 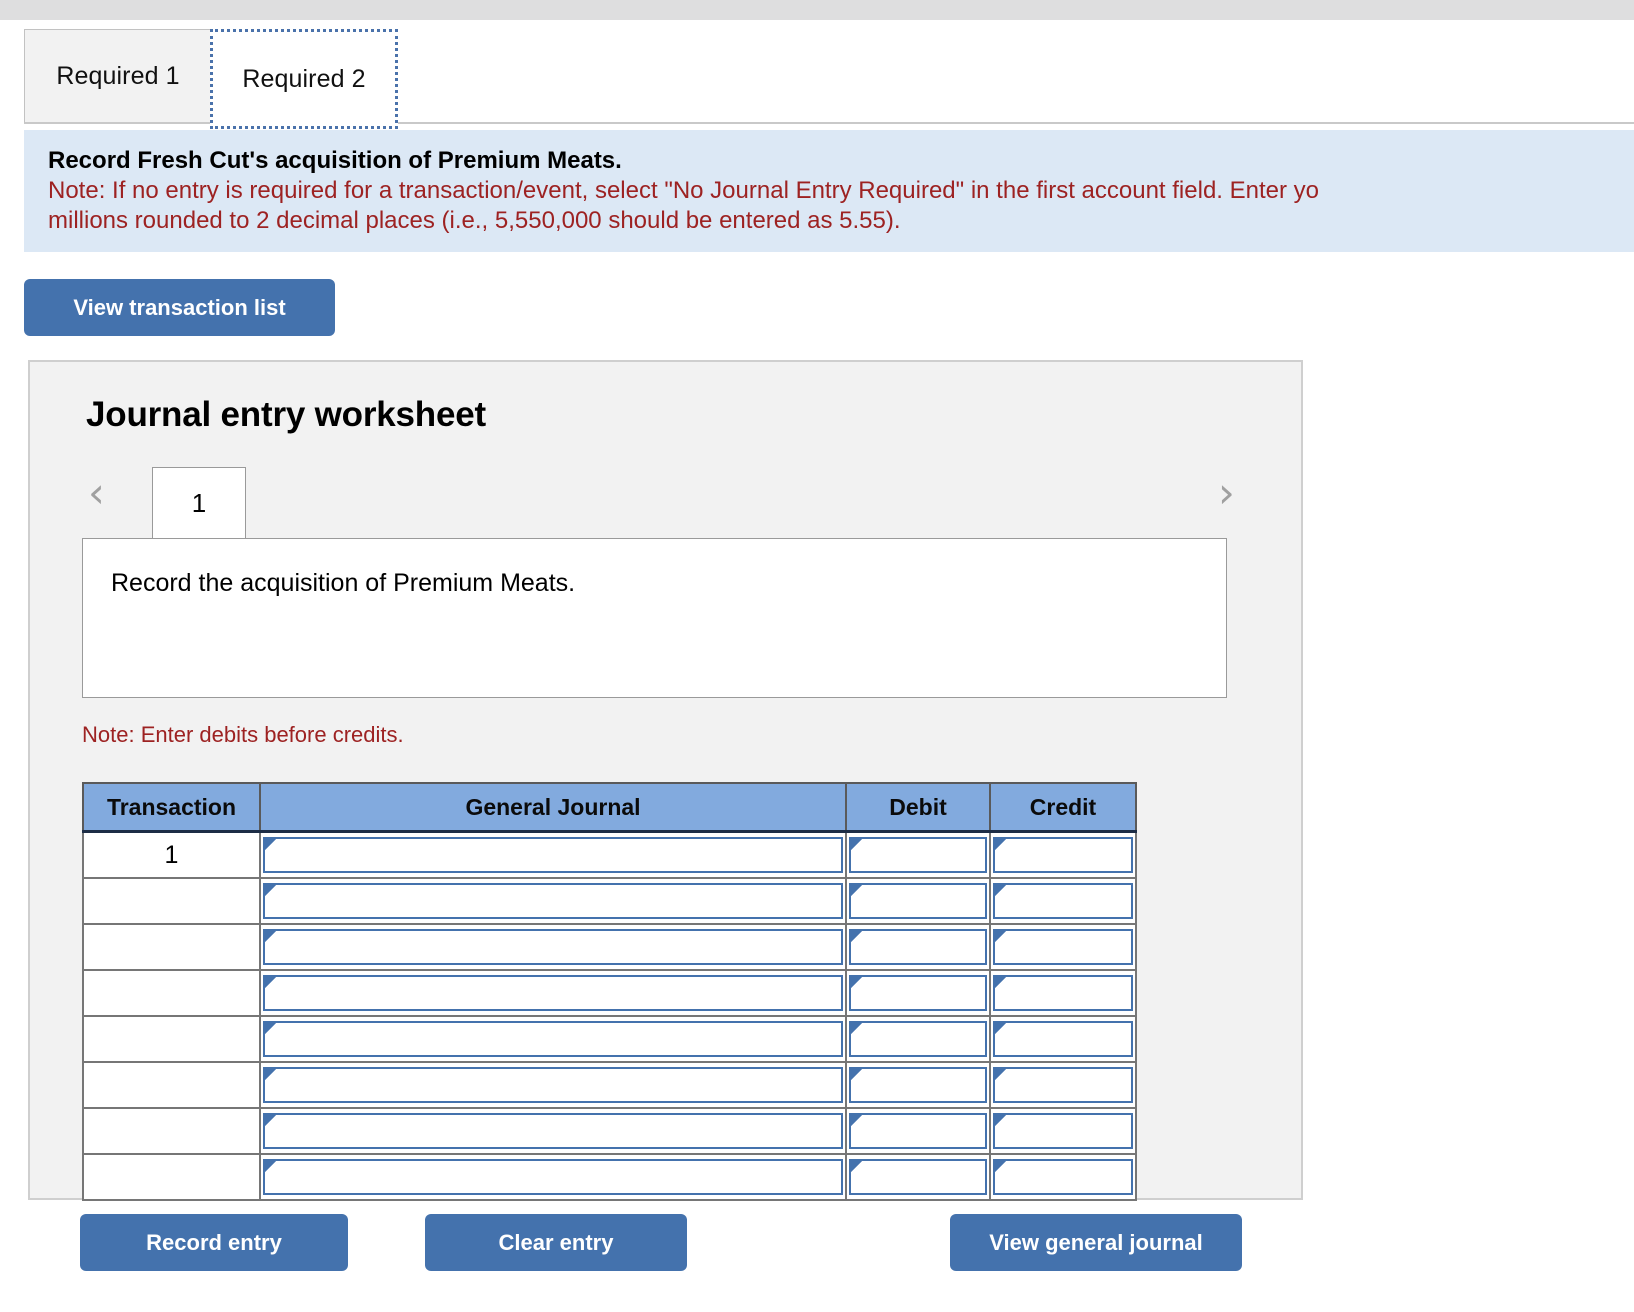 I want to click on worksheet-description-text: Record the acquisition of Premium Meats., so click(x=343, y=583).